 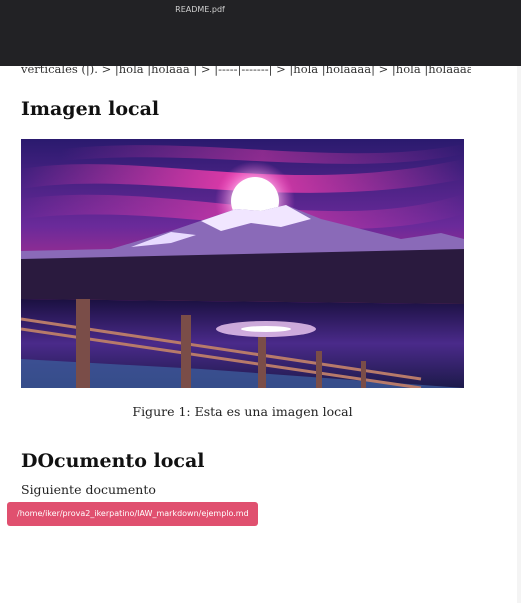 What do you see at coordinates (200, 9) in the screenshot?
I see `window-title: README.pdf` at bounding box center [200, 9].